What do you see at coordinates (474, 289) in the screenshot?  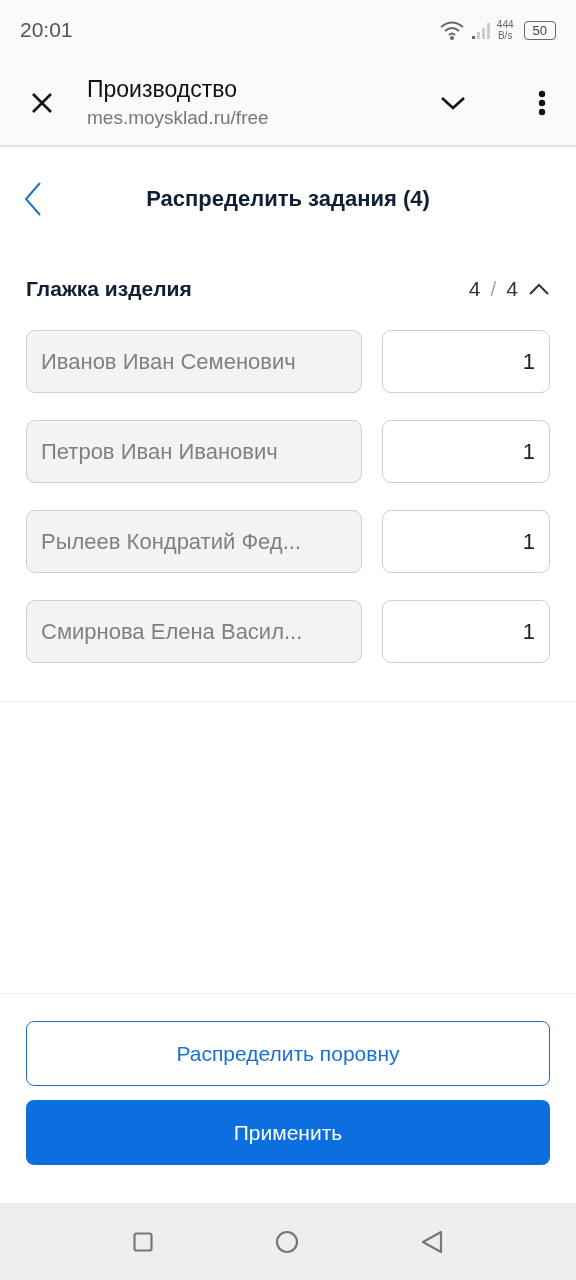 I see `assigned-count: 4` at bounding box center [474, 289].